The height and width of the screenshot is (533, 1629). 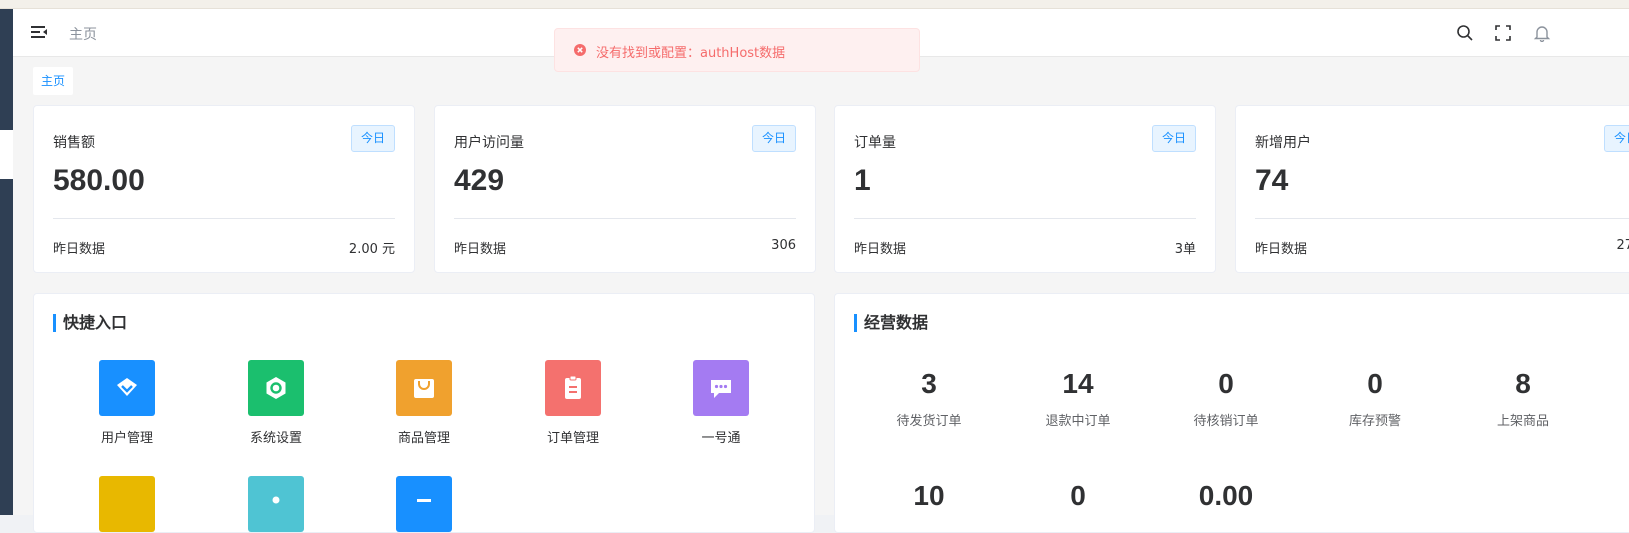 I want to click on biz-value: 3, so click(x=929, y=383).